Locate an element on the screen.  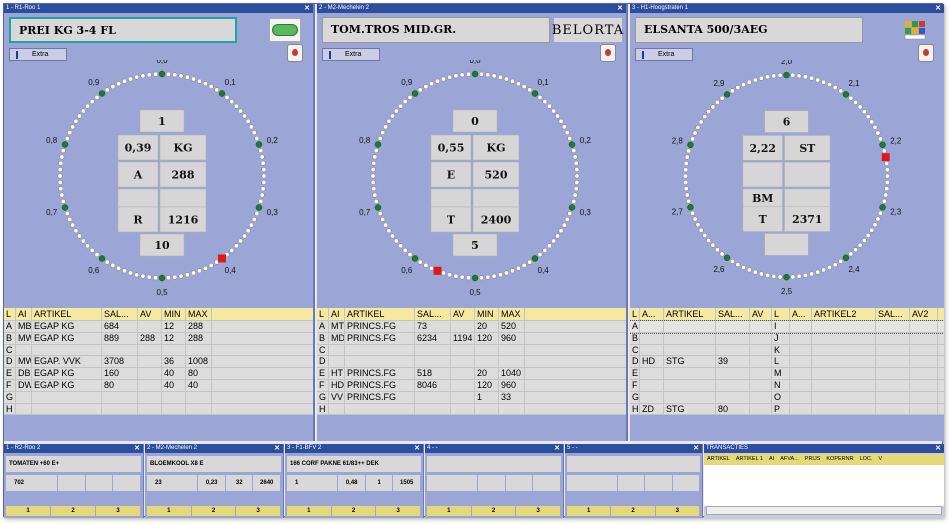
table-row: F DW EGAP KG 80 40 40 is located at coordinates (158, 385).